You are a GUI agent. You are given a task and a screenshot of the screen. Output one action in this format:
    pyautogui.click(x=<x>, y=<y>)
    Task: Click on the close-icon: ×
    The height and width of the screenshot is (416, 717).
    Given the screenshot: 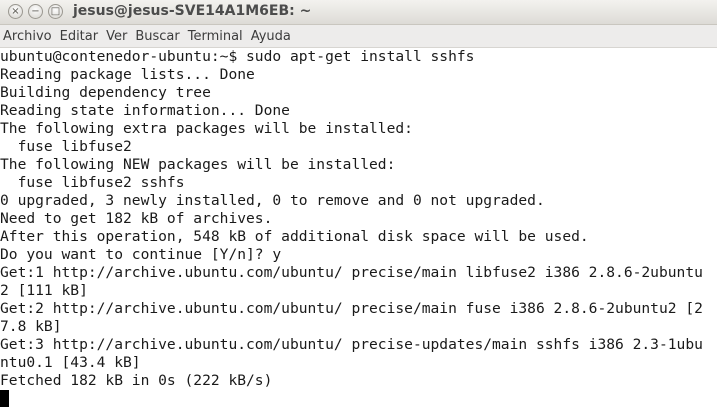 What is the action you would take?
    pyautogui.click(x=15, y=11)
    